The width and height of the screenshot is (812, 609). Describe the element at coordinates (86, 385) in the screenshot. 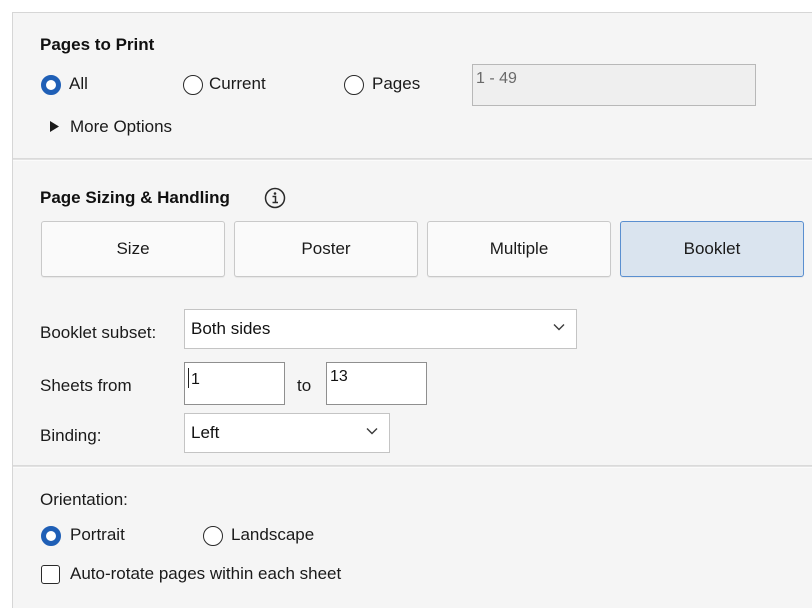

I see `sheets-from-label: Sheets from` at that location.